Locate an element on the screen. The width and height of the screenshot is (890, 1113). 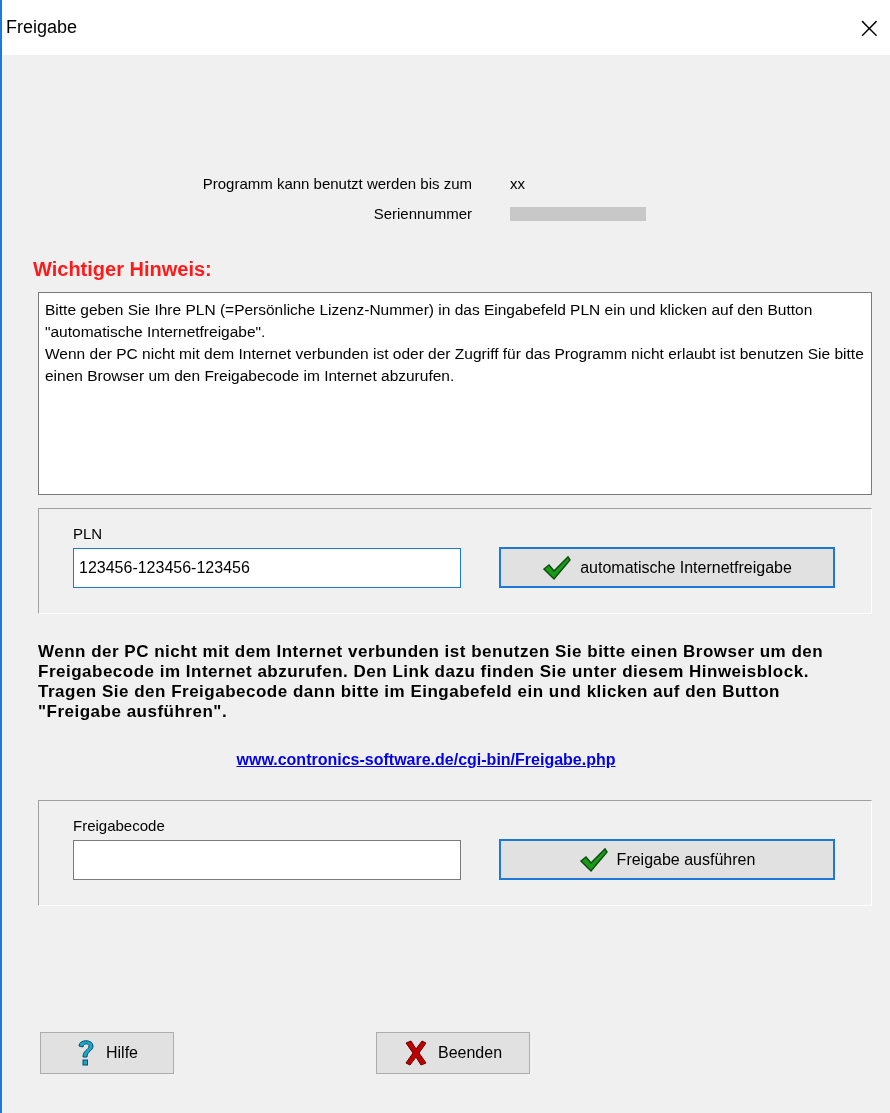
x-icon is located at coordinates (415, 1053).